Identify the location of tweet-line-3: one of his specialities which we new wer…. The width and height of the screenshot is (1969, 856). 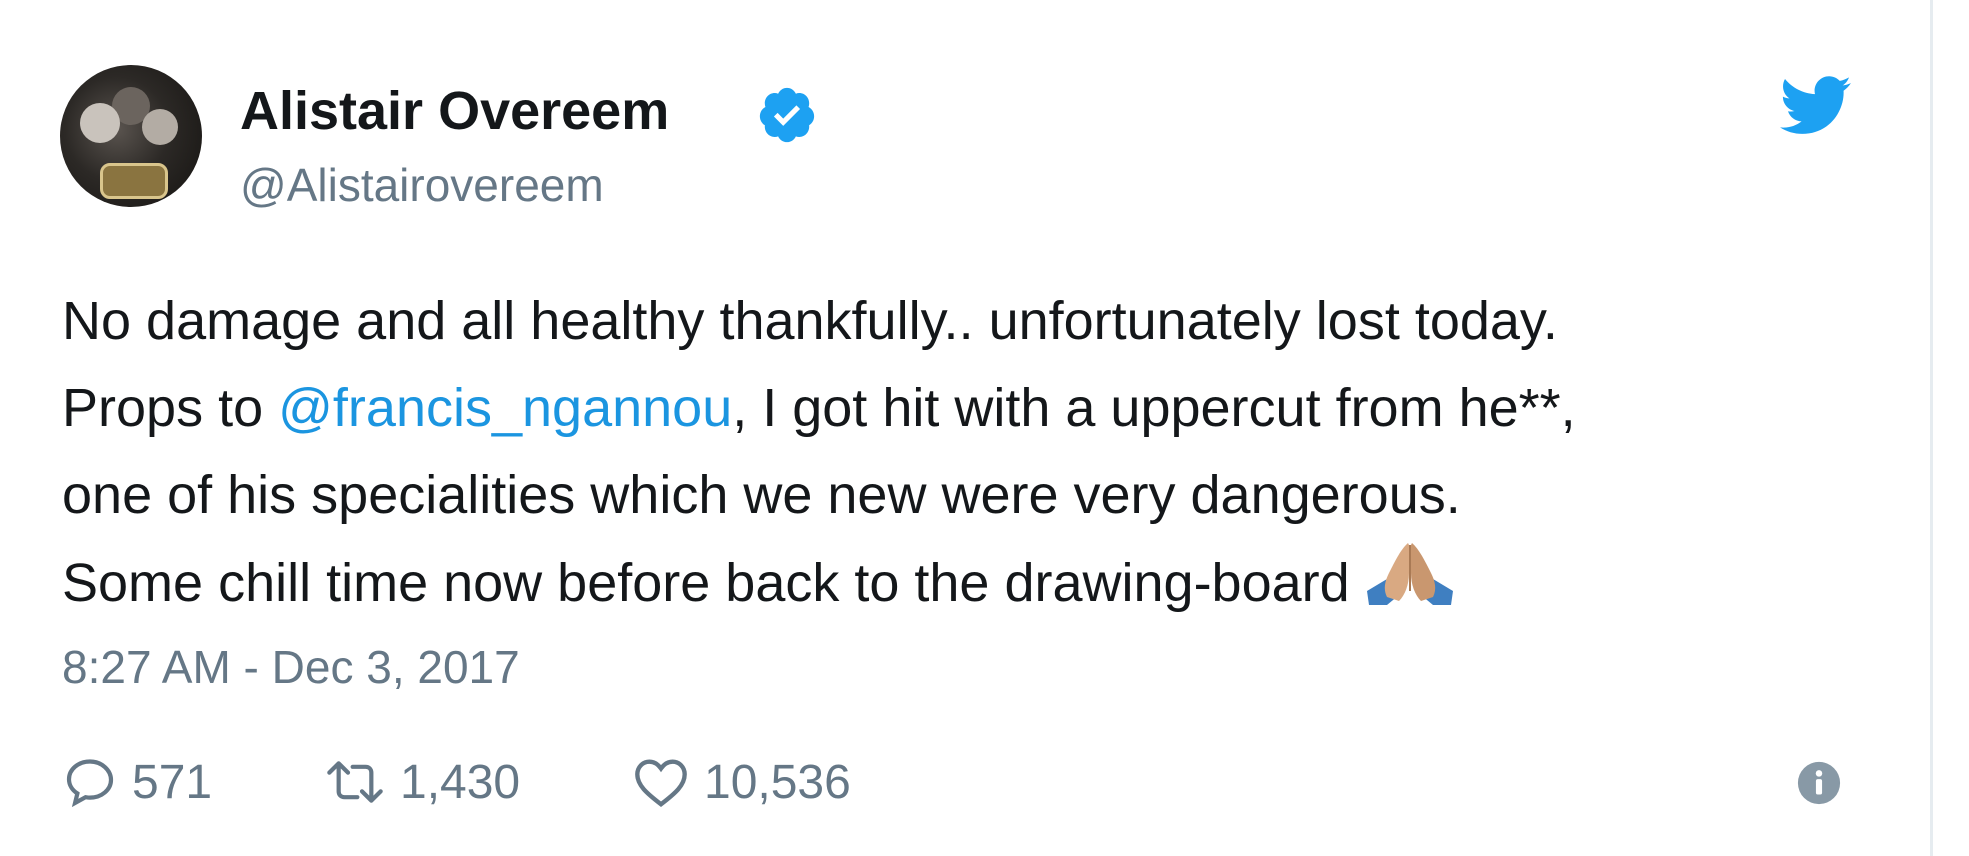
(761, 495).